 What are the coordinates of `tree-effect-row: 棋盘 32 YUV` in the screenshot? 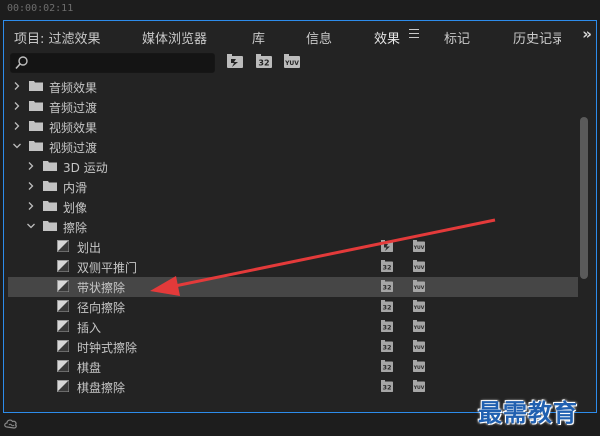 It's located at (293, 367).